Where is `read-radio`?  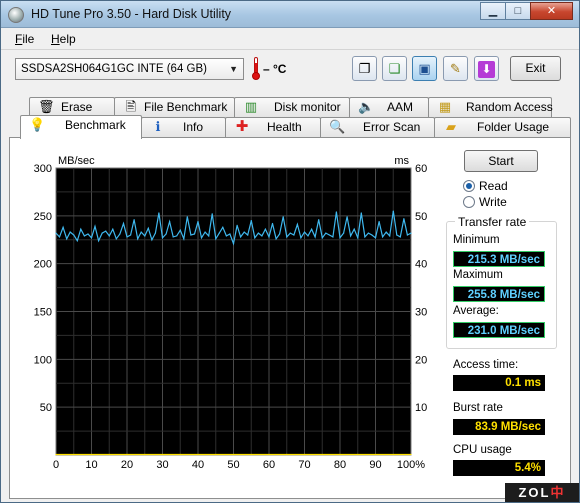 read-radio is located at coordinates (469, 186).